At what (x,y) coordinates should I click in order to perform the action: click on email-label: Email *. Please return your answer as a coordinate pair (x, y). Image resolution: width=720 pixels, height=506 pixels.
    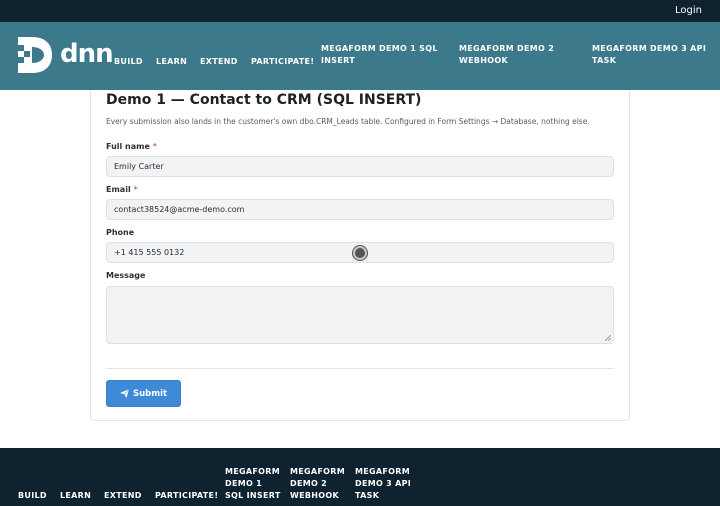
    Looking at the image, I should click on (122, 189).